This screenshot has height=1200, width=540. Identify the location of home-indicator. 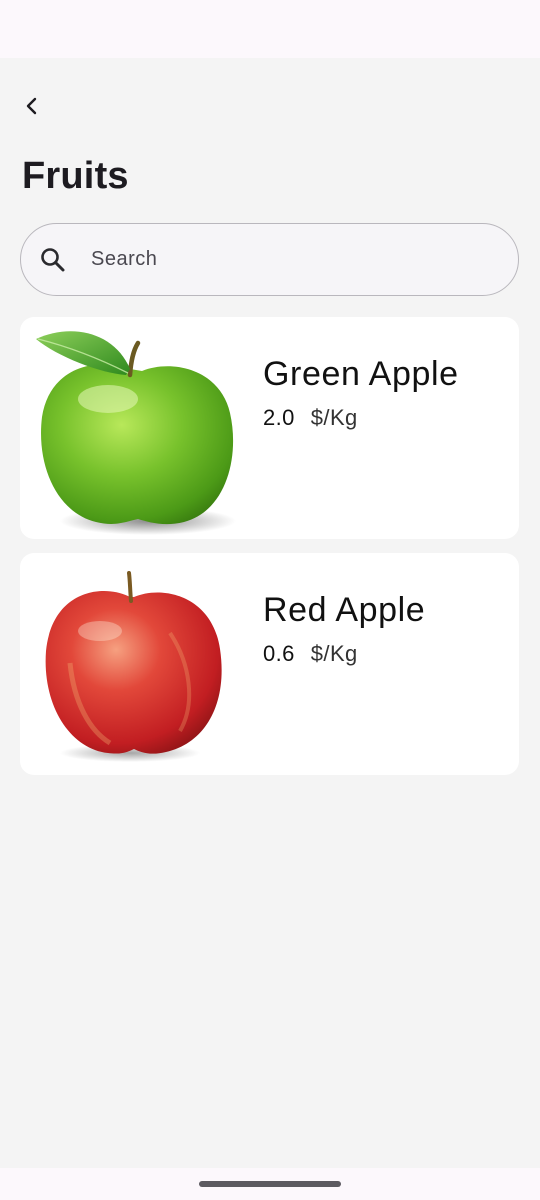
(270, 1184).